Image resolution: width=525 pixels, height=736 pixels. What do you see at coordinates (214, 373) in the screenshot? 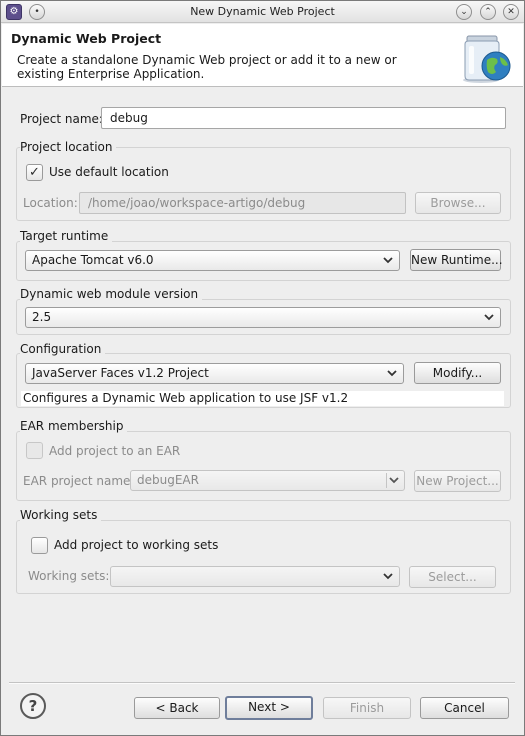
I see `configuration-select: JavaServer Faces v1.2 Project` at bounding box center [214, 373].